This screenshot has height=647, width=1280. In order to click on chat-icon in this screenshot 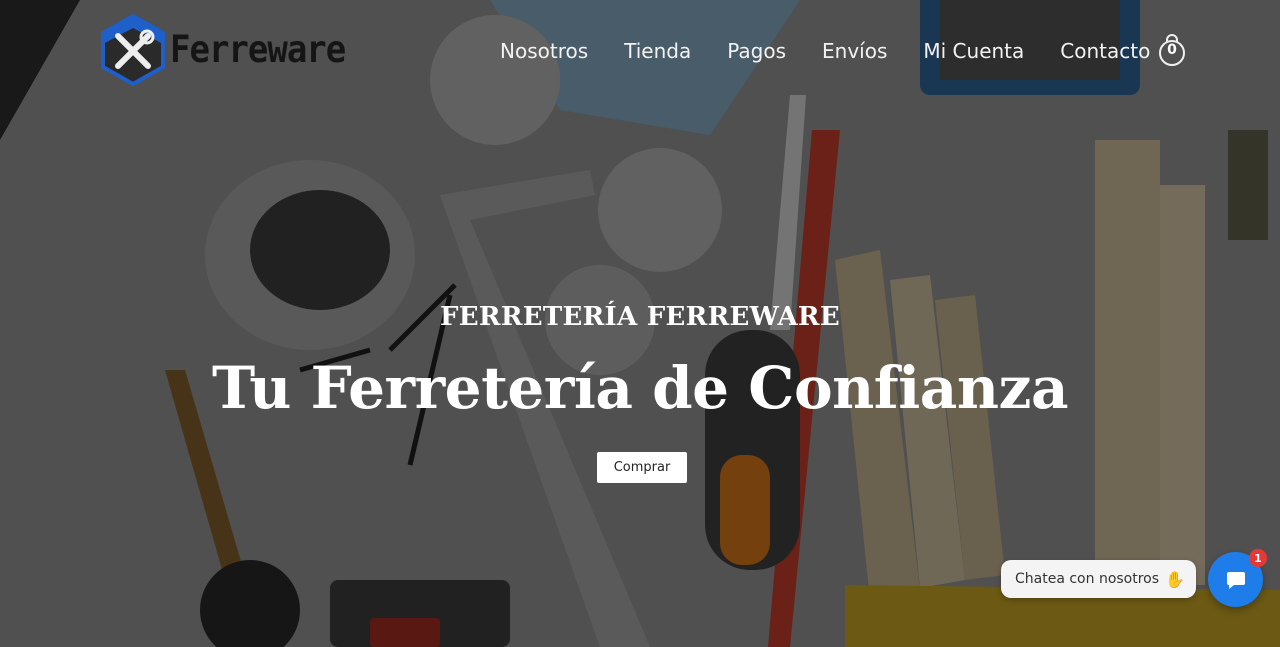, I will do `click(1235, 580)`.